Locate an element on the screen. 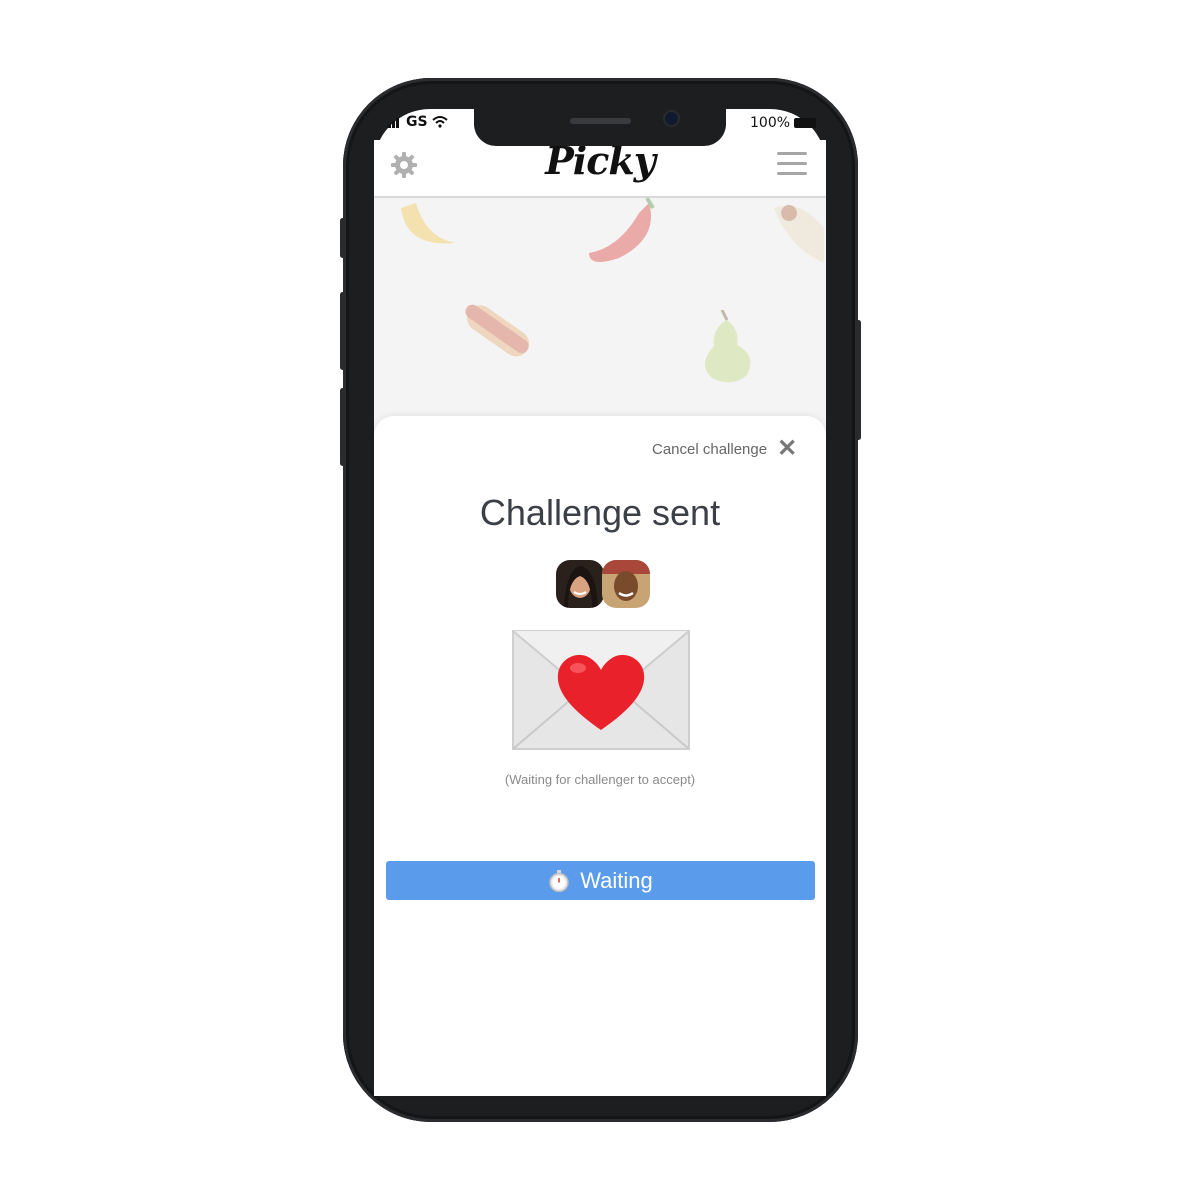 This screenshot has width=1200, height=1200. status-bar-right: 100% is located at coordinates (783, 123).